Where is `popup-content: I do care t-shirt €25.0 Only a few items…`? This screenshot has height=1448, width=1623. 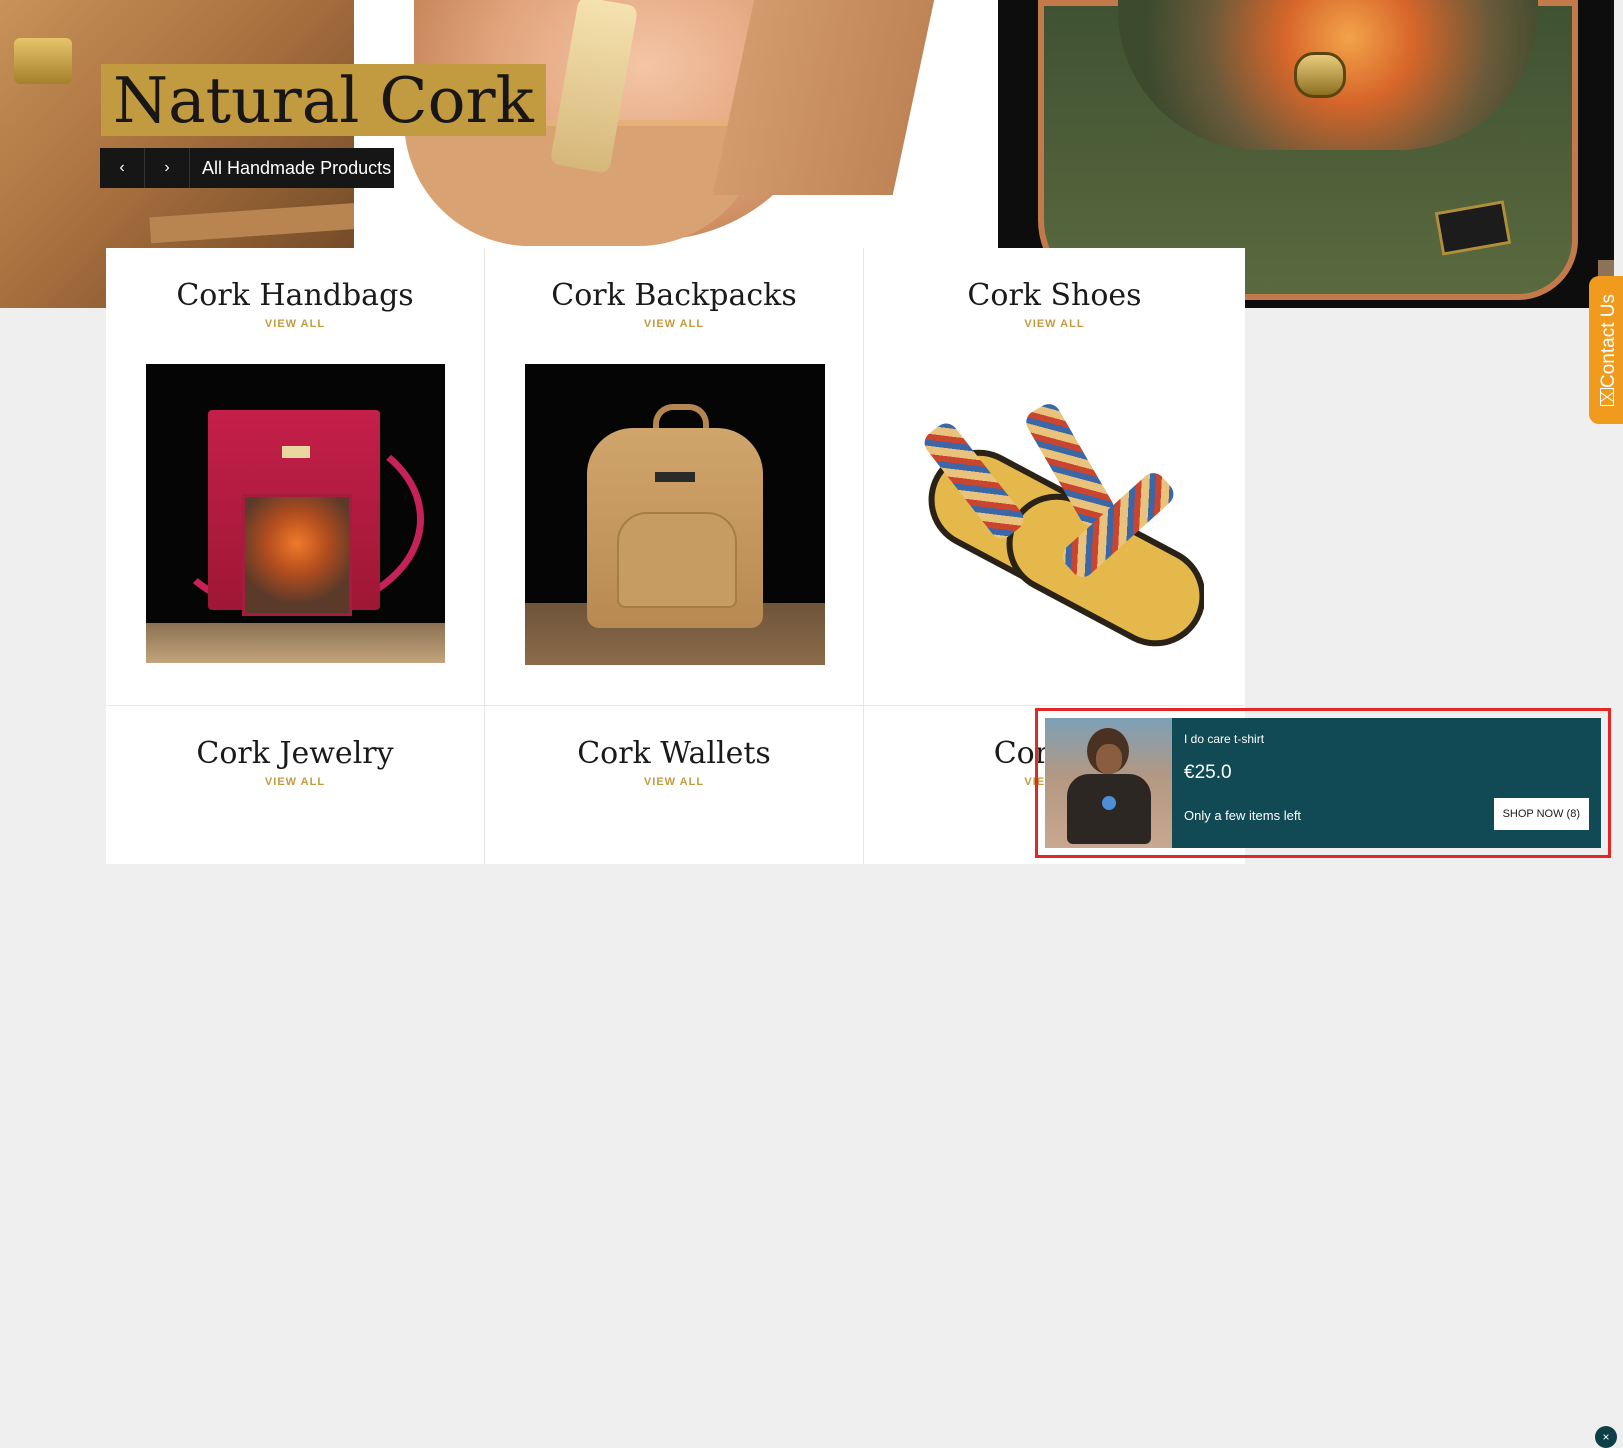
popup-content: I do care t-shirt €25.0 Only a few items… is located at coordinates (1386, 783).